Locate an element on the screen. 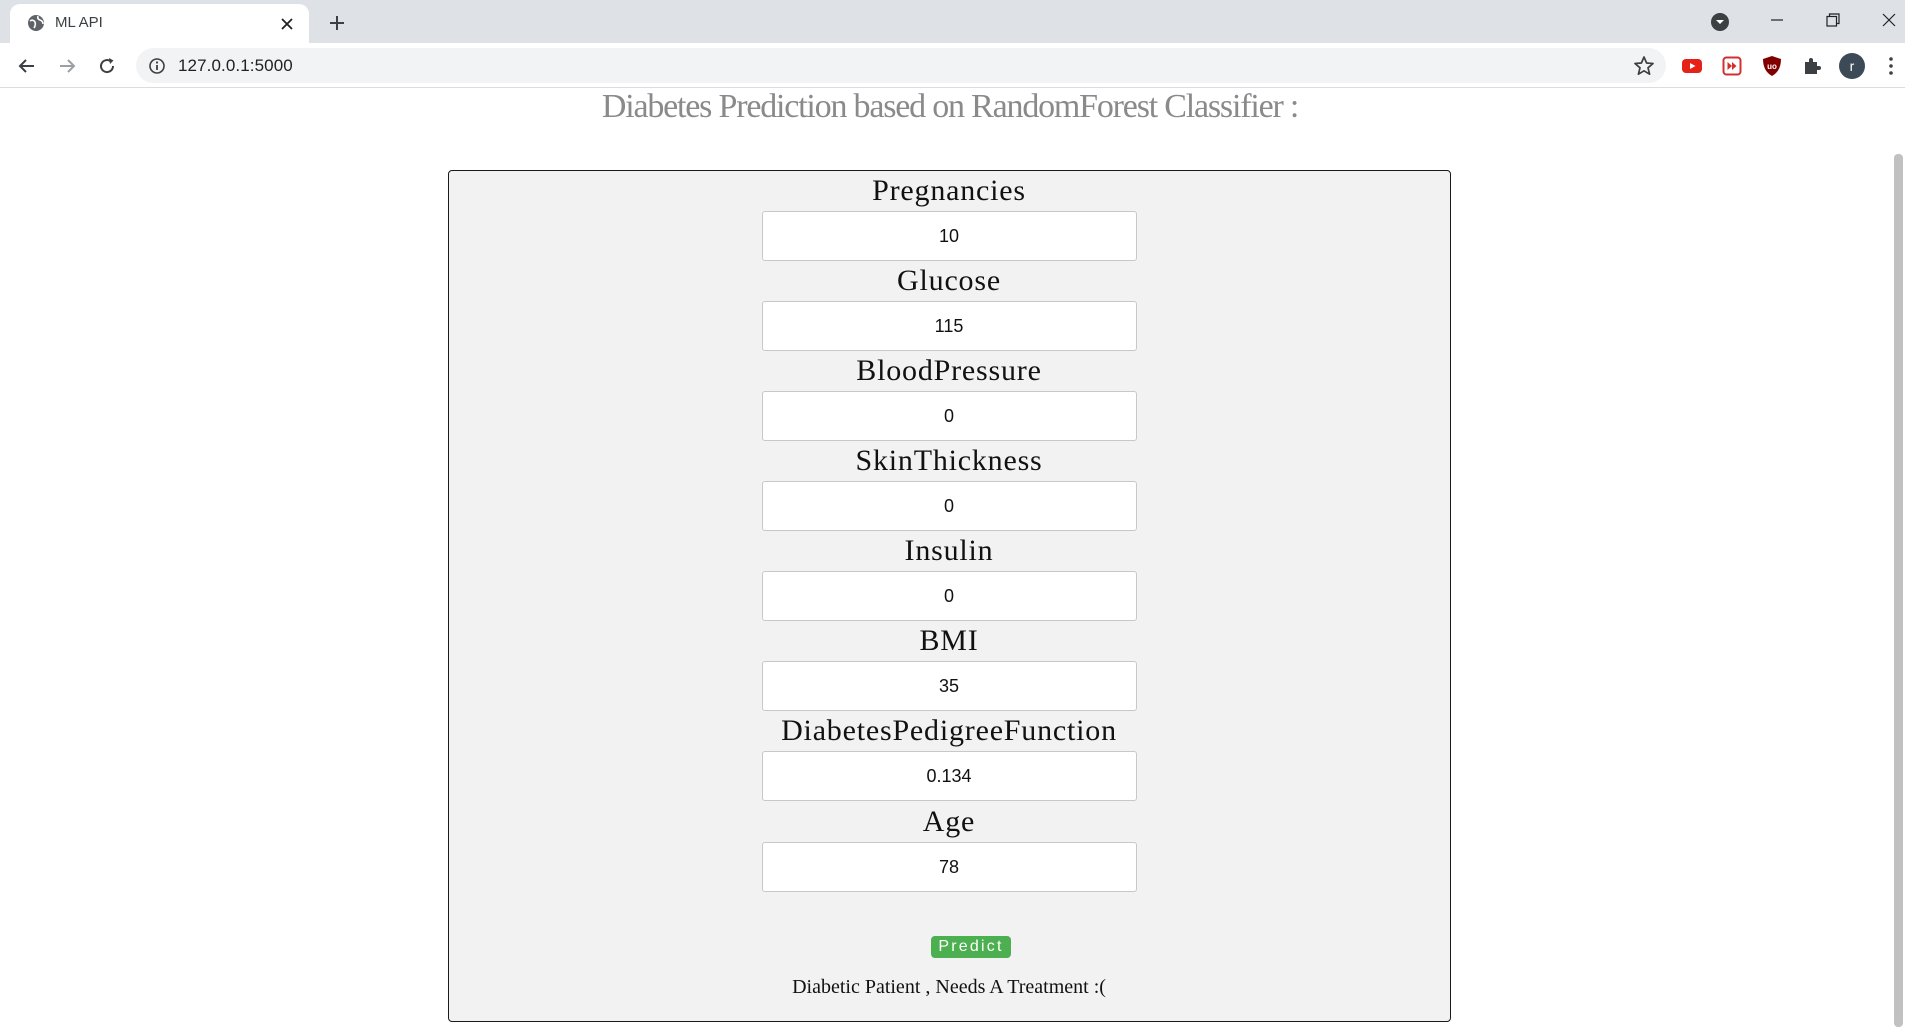  diabetespedigreefunction-input: 0.134 is located at coordinates (949, 776).